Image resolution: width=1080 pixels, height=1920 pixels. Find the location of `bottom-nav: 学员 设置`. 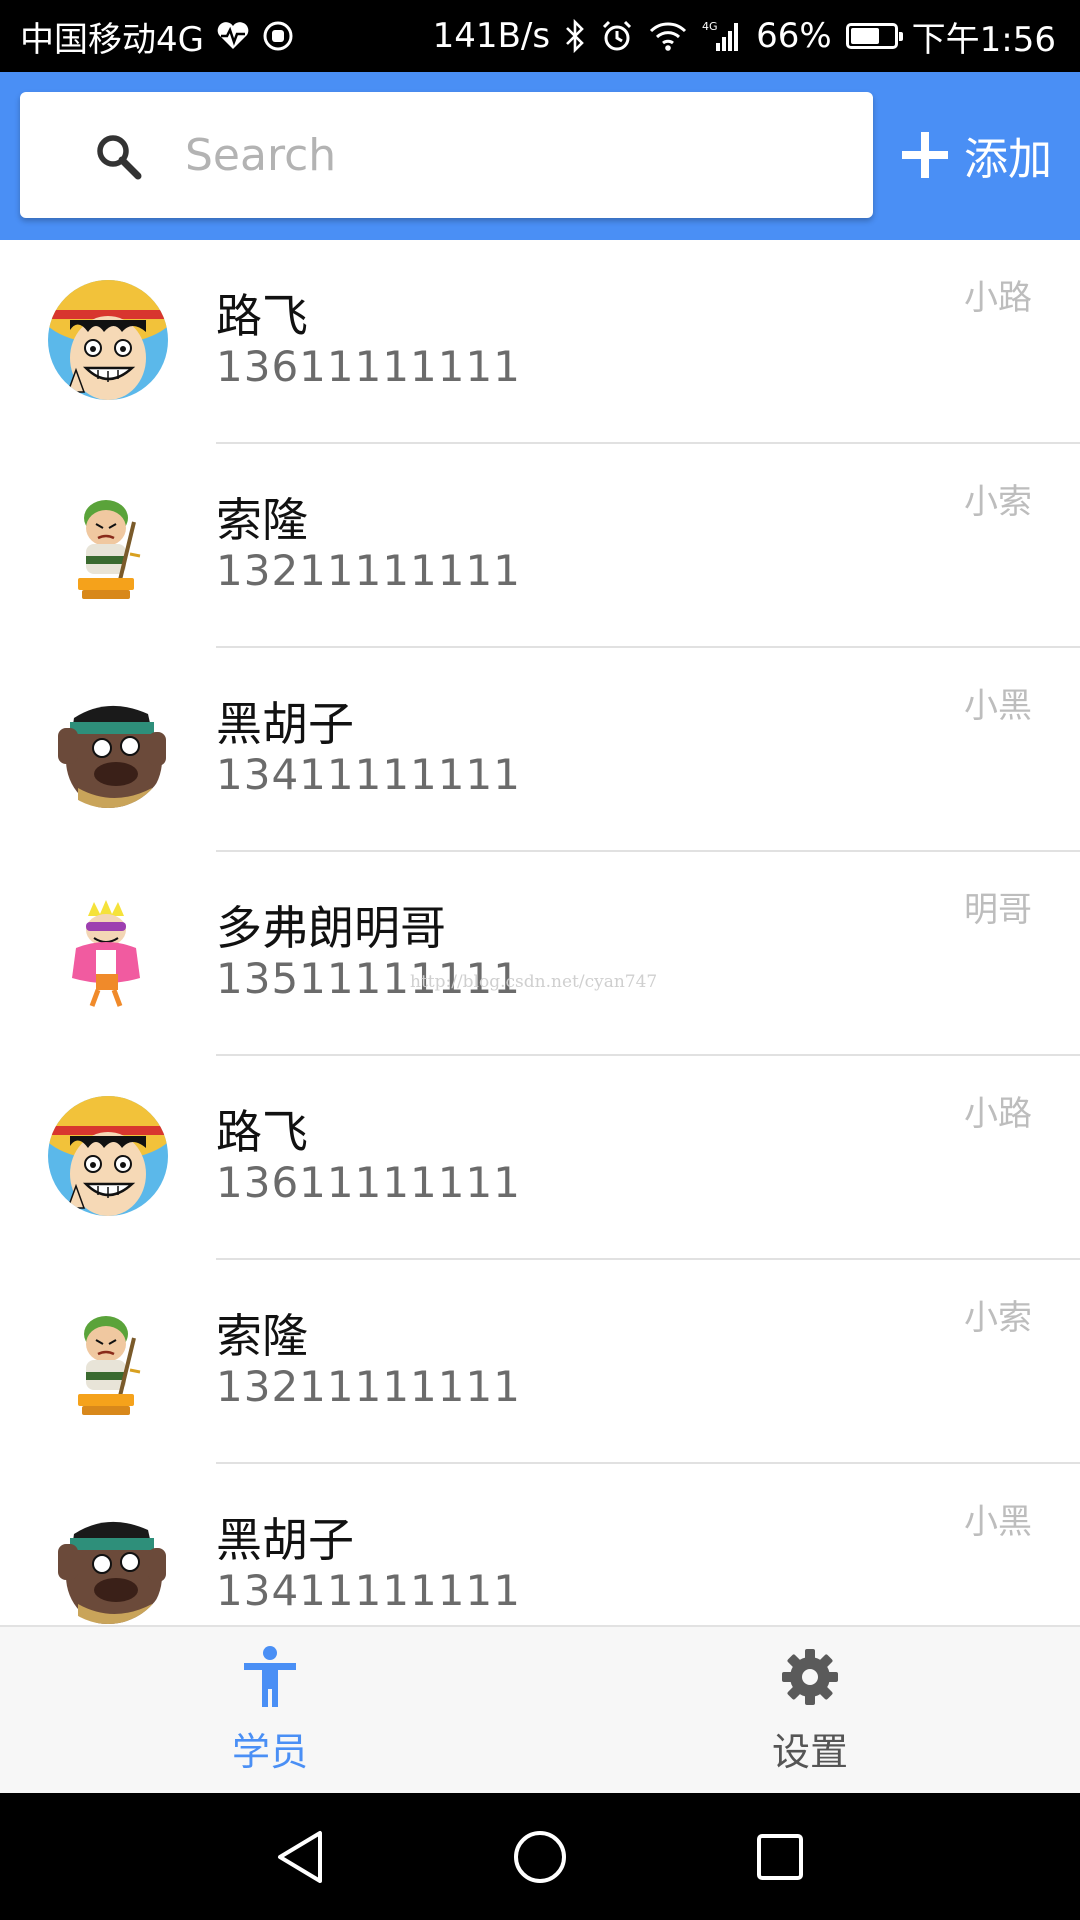

bottom-nav: 学员 设置 is located at coordinates (540, 1709).